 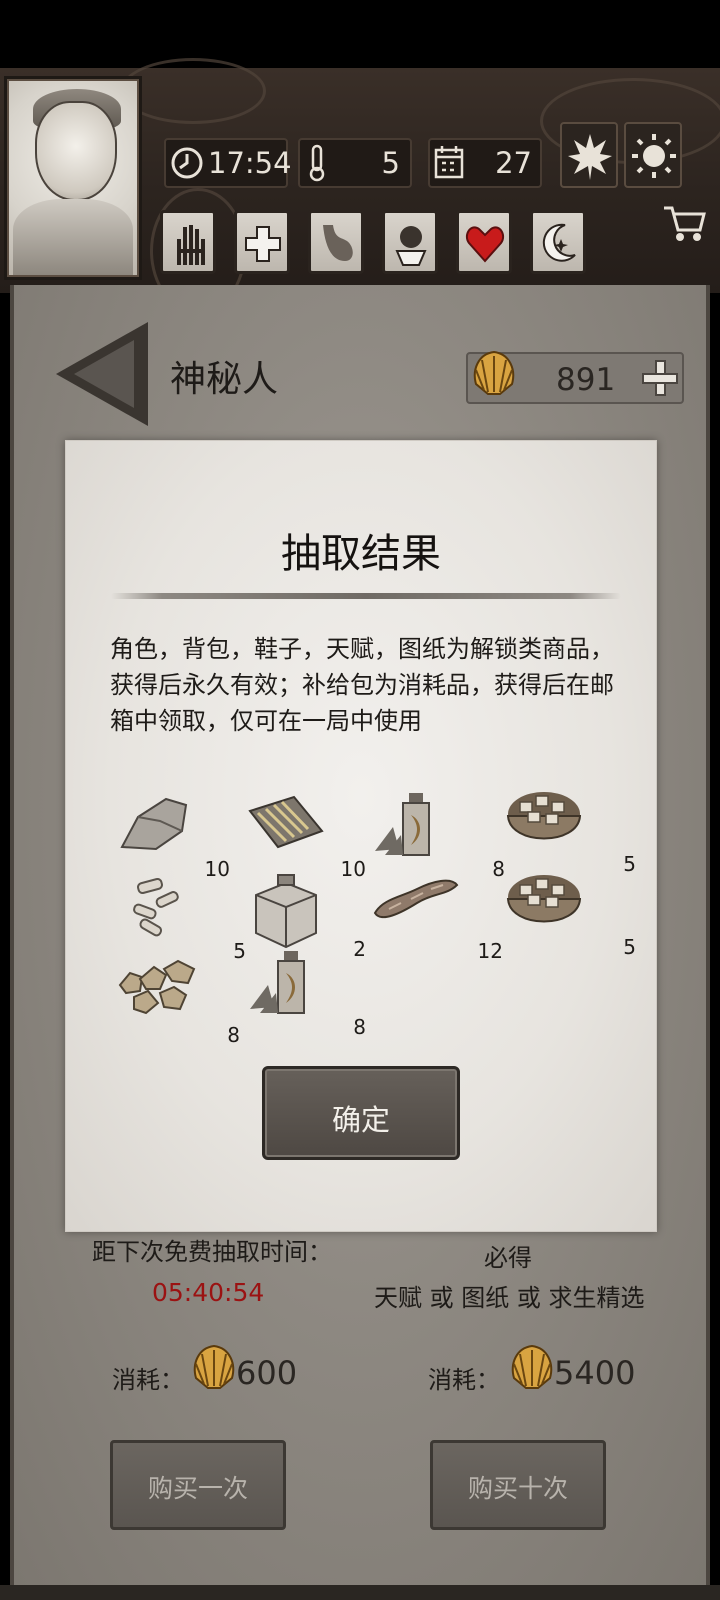 I want to click on back-arrow-icon, so click(x=104, y=374).